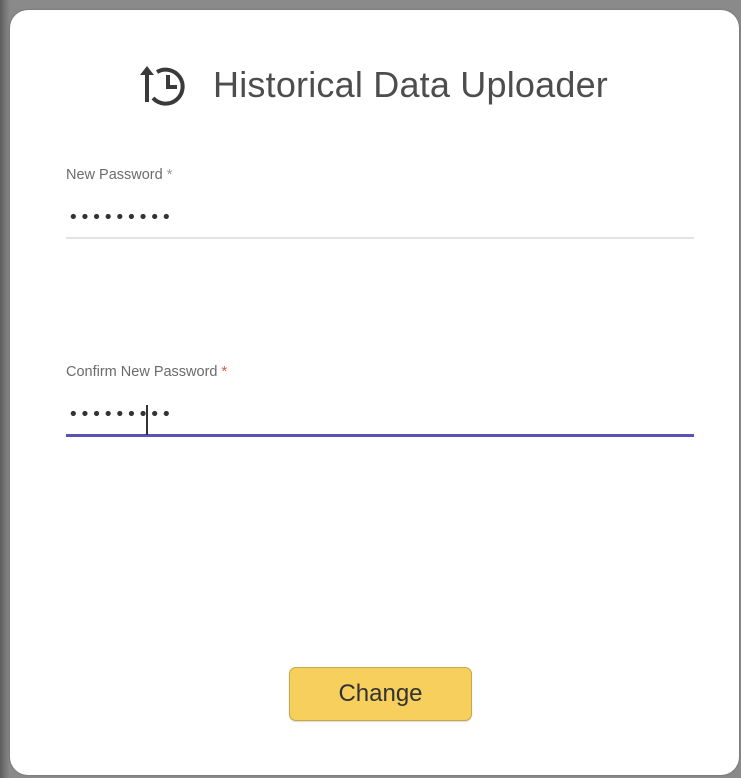 The height and width of the screenshot is (778, 741). What do you see at coordinates (380, 238) in the screenshot?
I see `new-password-underline` at bounding box center [380, 238].